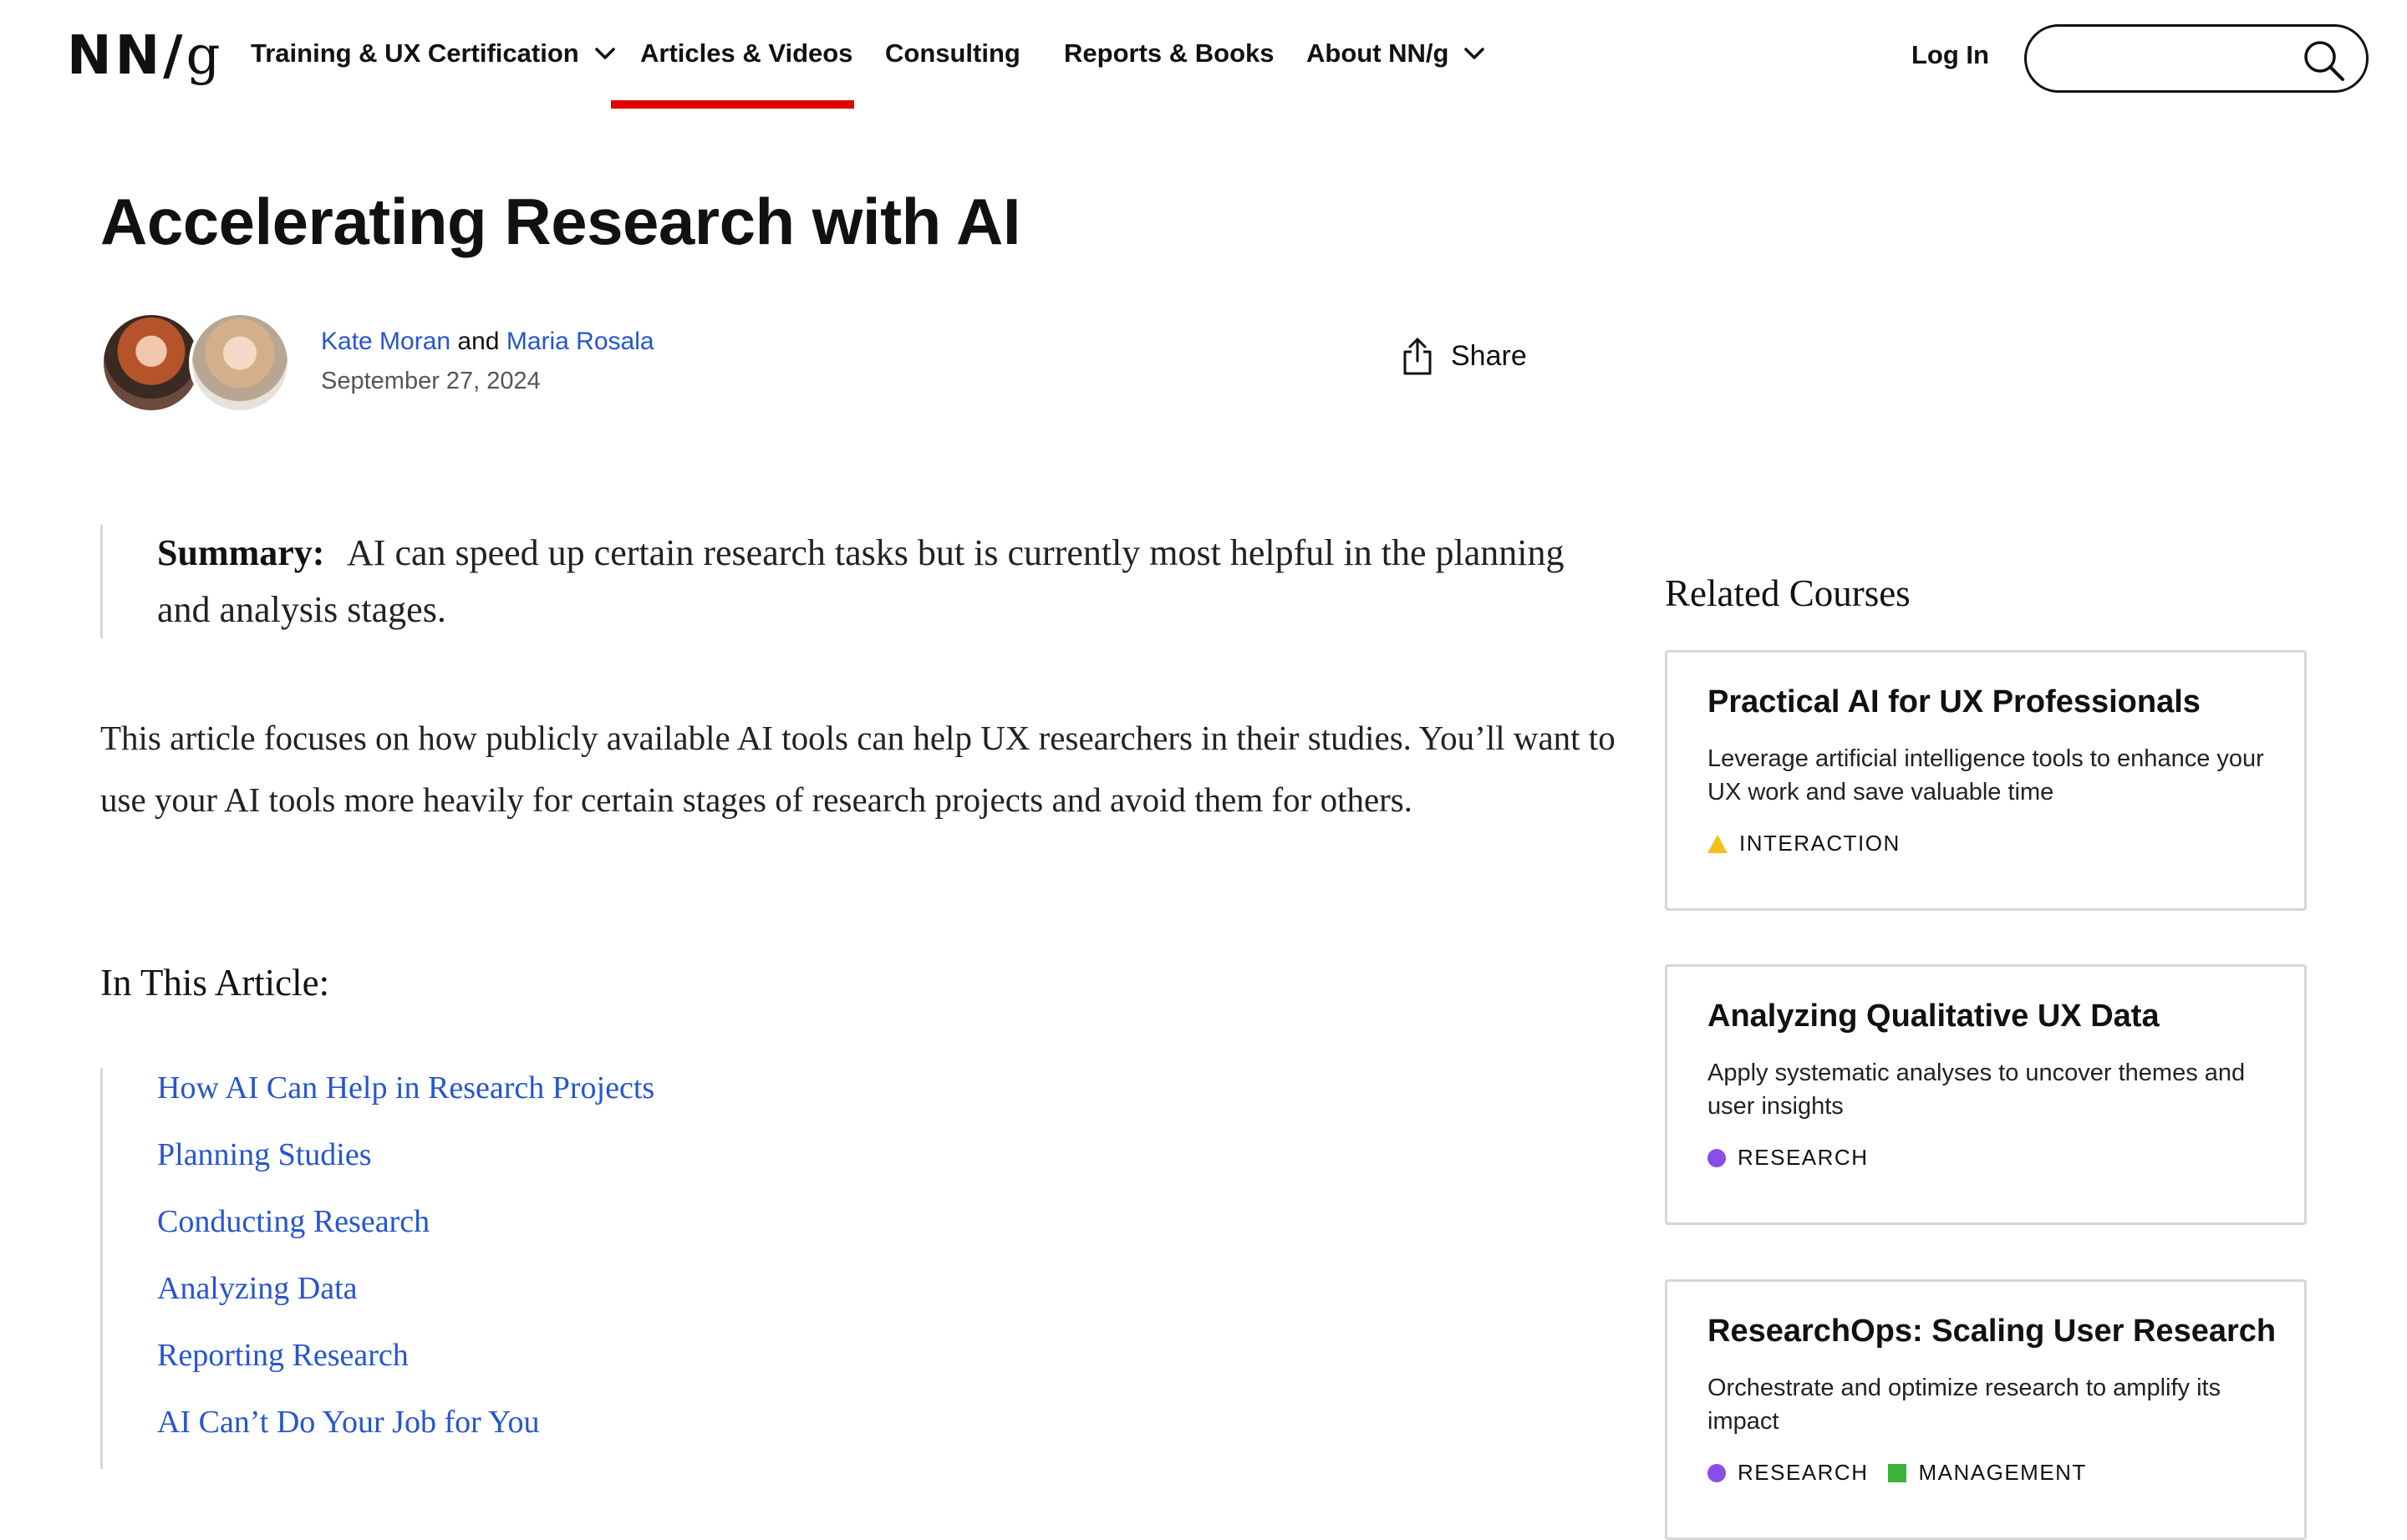 This screenshot has height=1540, width=2407. I want to click on search-box, so click(2196, 58).